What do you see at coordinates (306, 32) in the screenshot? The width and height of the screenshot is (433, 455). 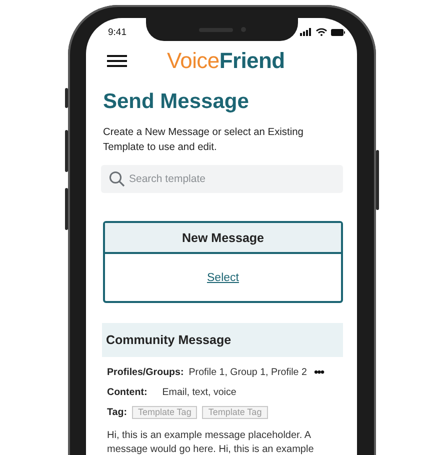 I see `signal-icon` at bounding box center [306, 32].